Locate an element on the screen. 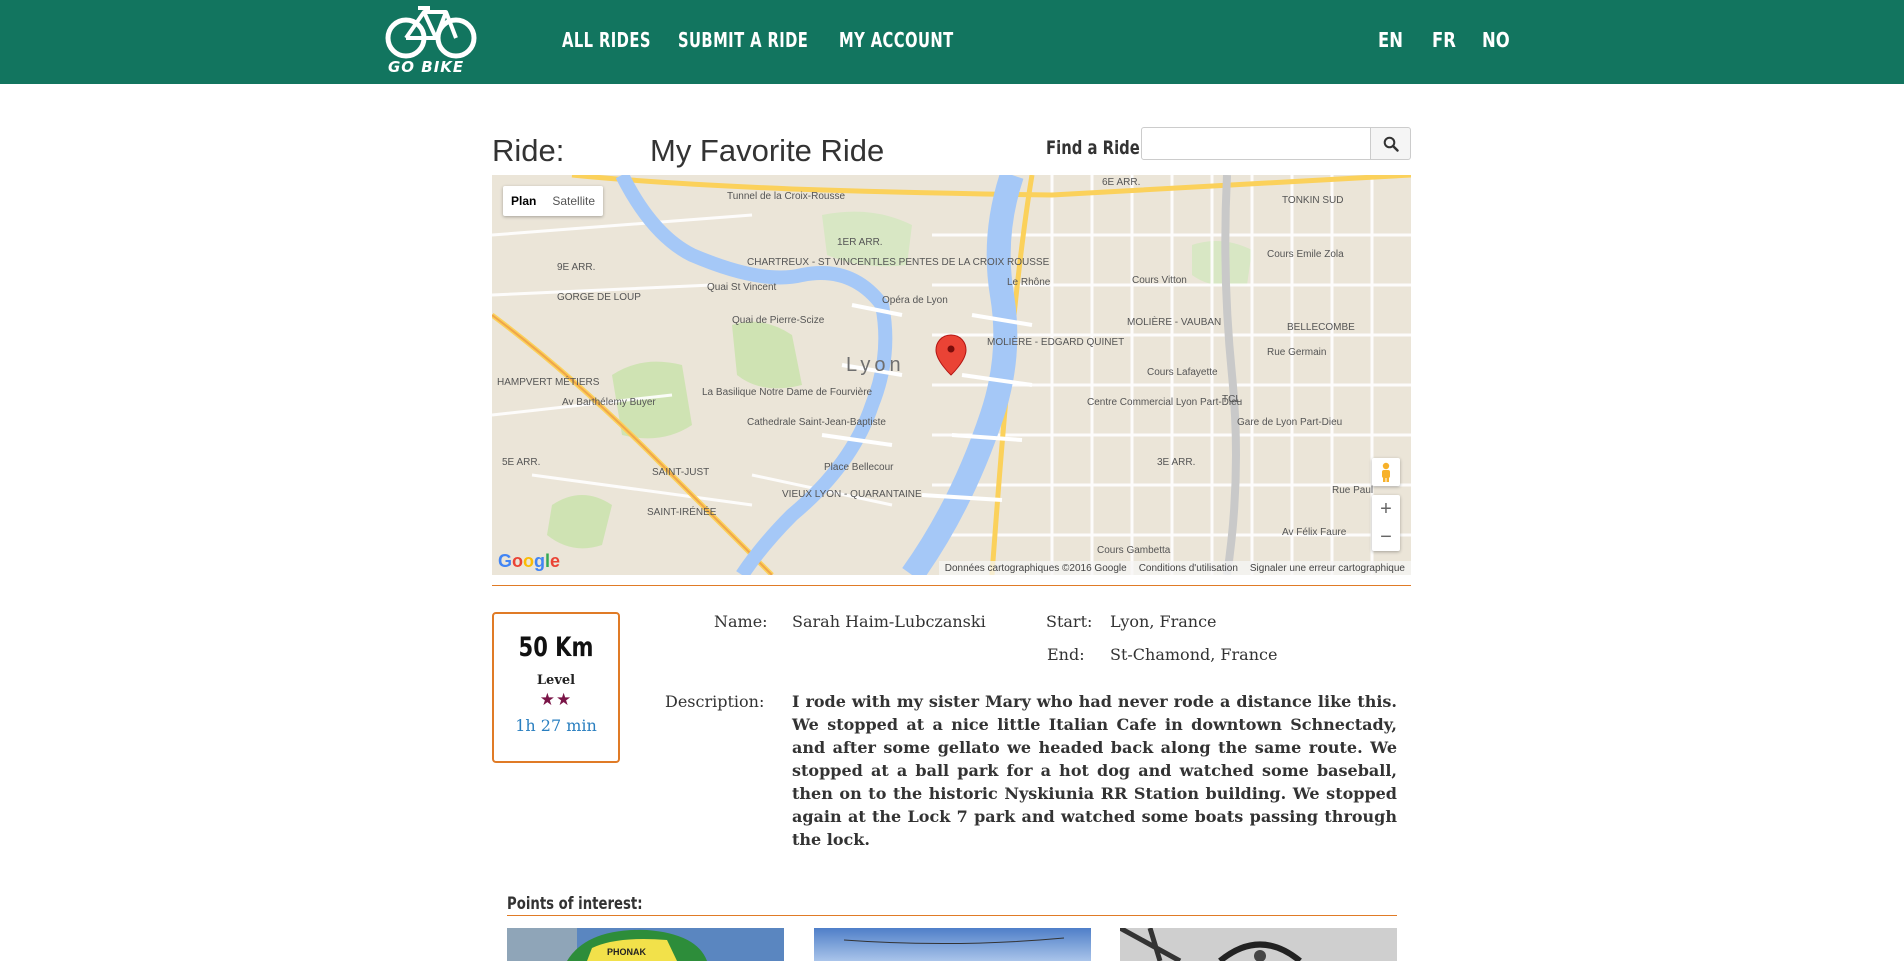 The height and width of the screenshot is (961, 1904). level-stars-icon: ★★ is located at coordinates (556, 700).